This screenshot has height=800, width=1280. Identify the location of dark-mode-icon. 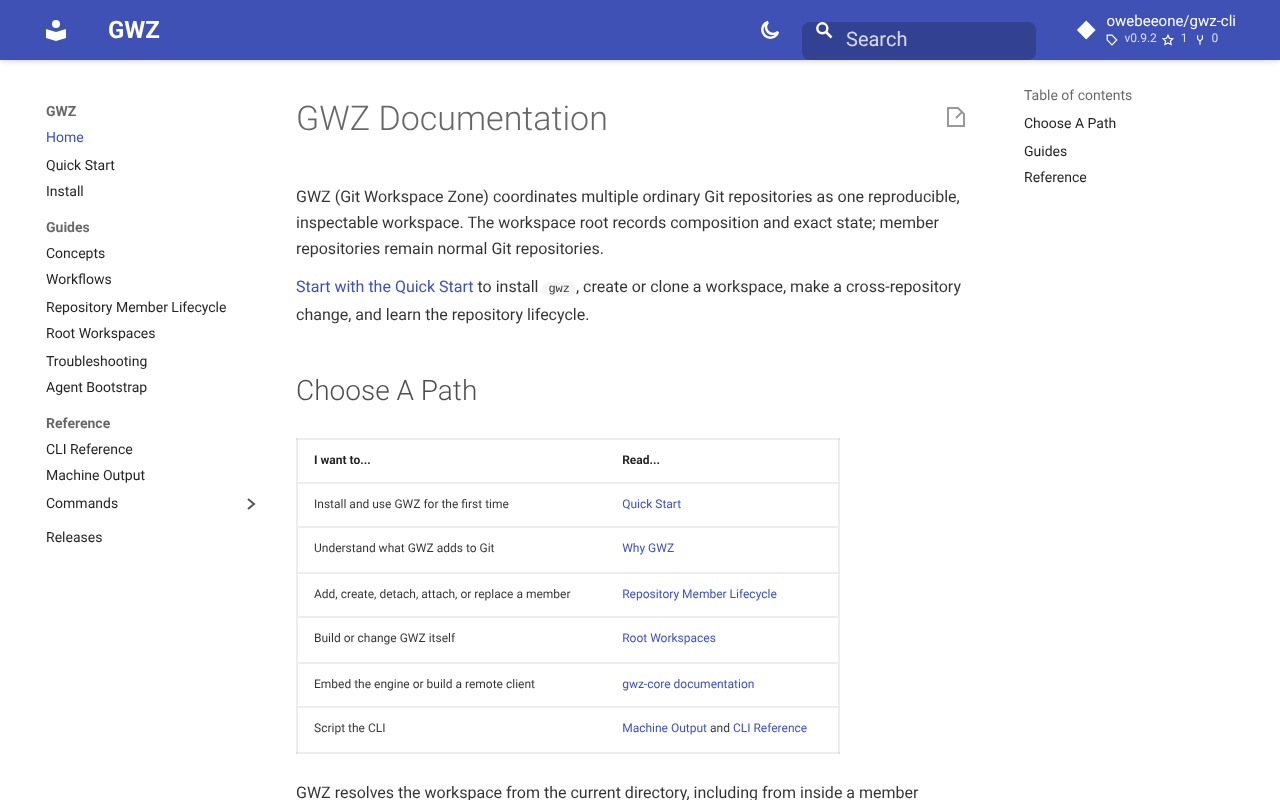
(770, 30).